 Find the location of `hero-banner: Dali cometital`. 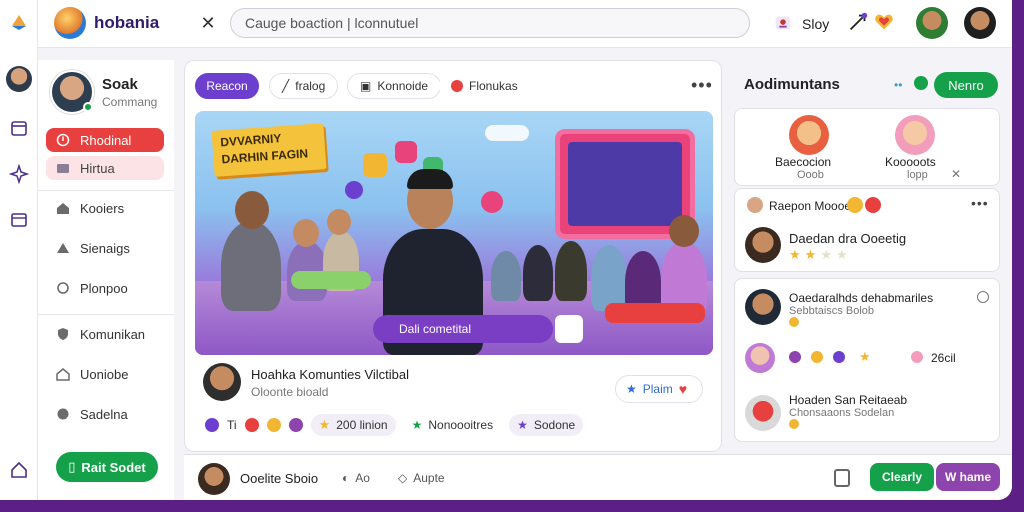

hero-banner: Dali cometital is located at coordinates (478, 329).